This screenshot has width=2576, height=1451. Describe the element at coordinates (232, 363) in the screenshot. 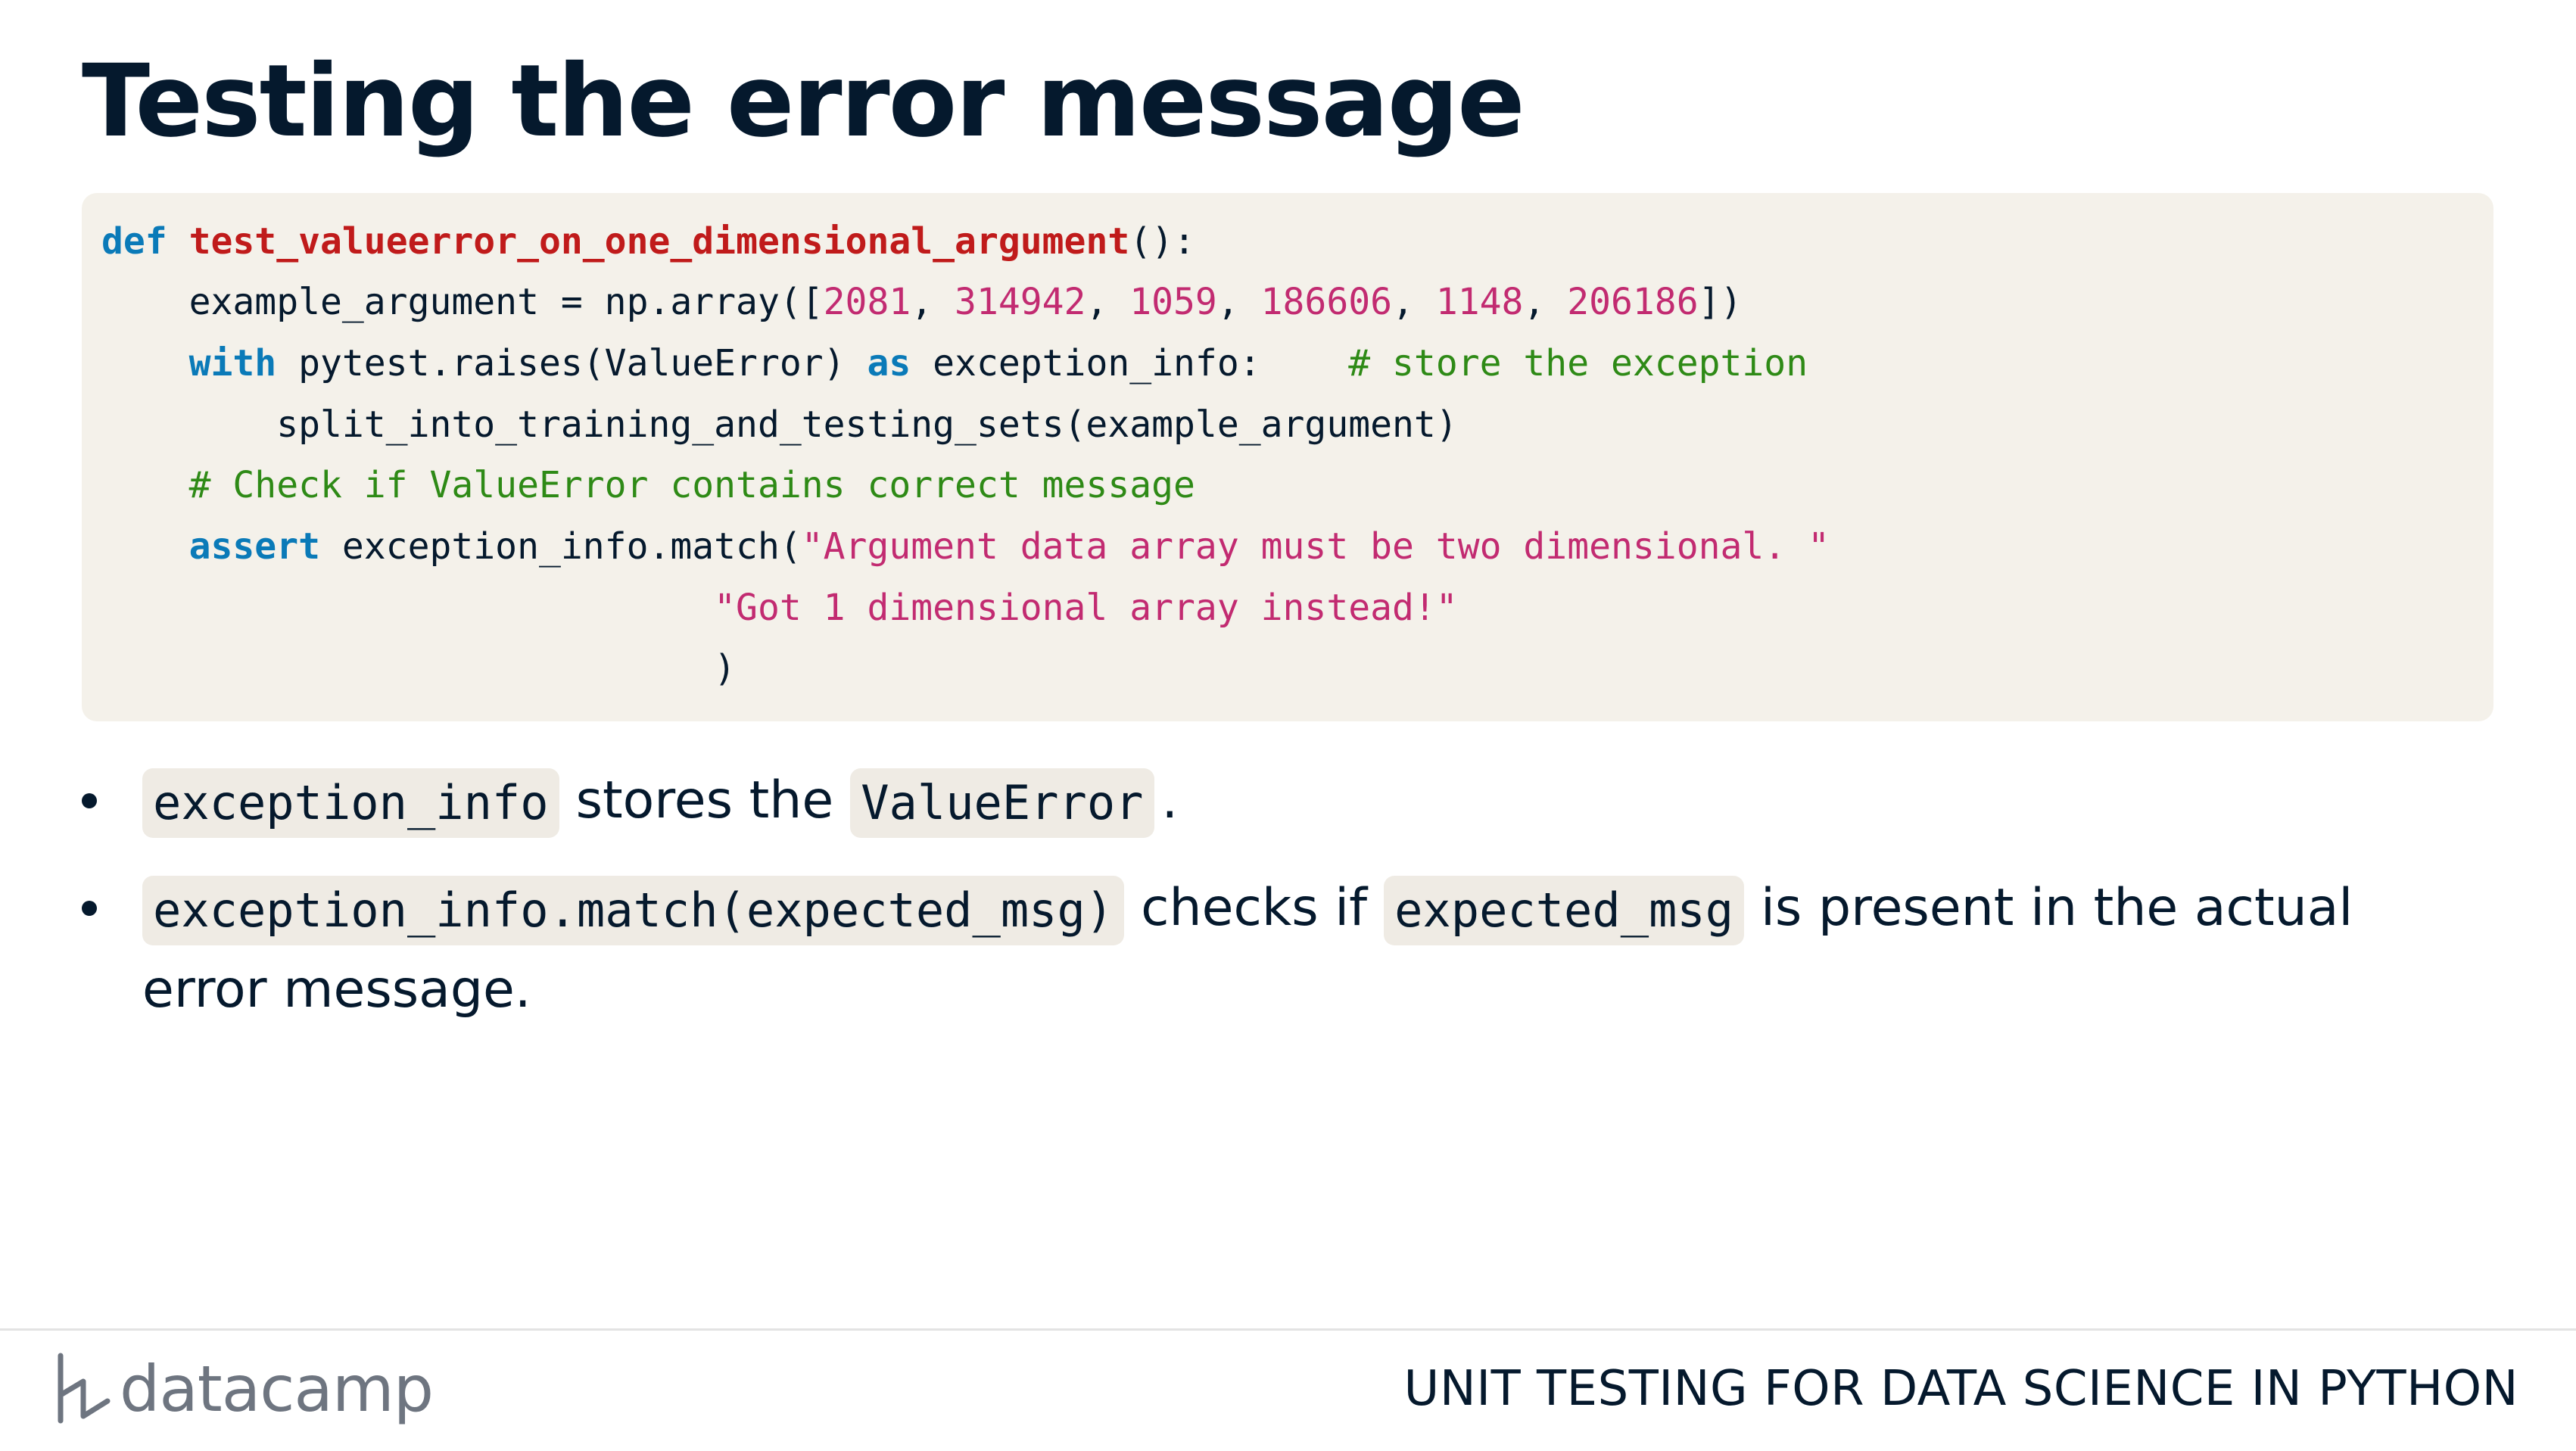

I see `code-keyword: with` at that location.